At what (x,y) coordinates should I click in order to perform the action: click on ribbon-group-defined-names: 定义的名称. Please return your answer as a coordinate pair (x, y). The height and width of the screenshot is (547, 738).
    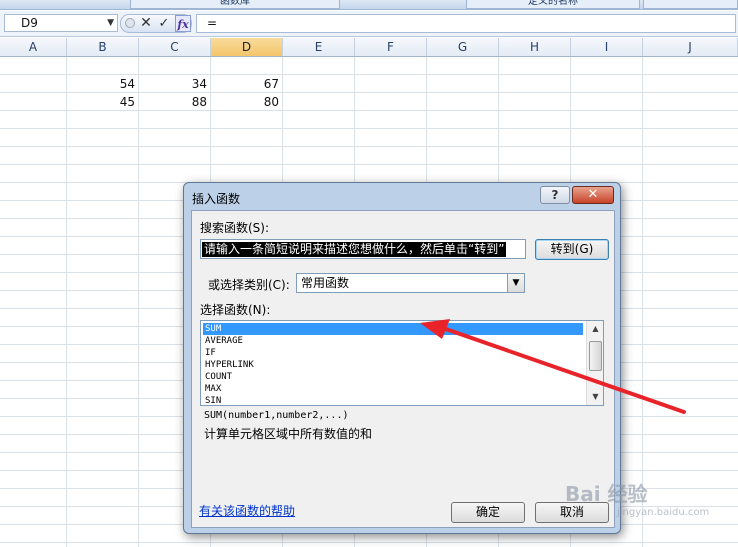
    Looking at the image, I should click on (553, 4).